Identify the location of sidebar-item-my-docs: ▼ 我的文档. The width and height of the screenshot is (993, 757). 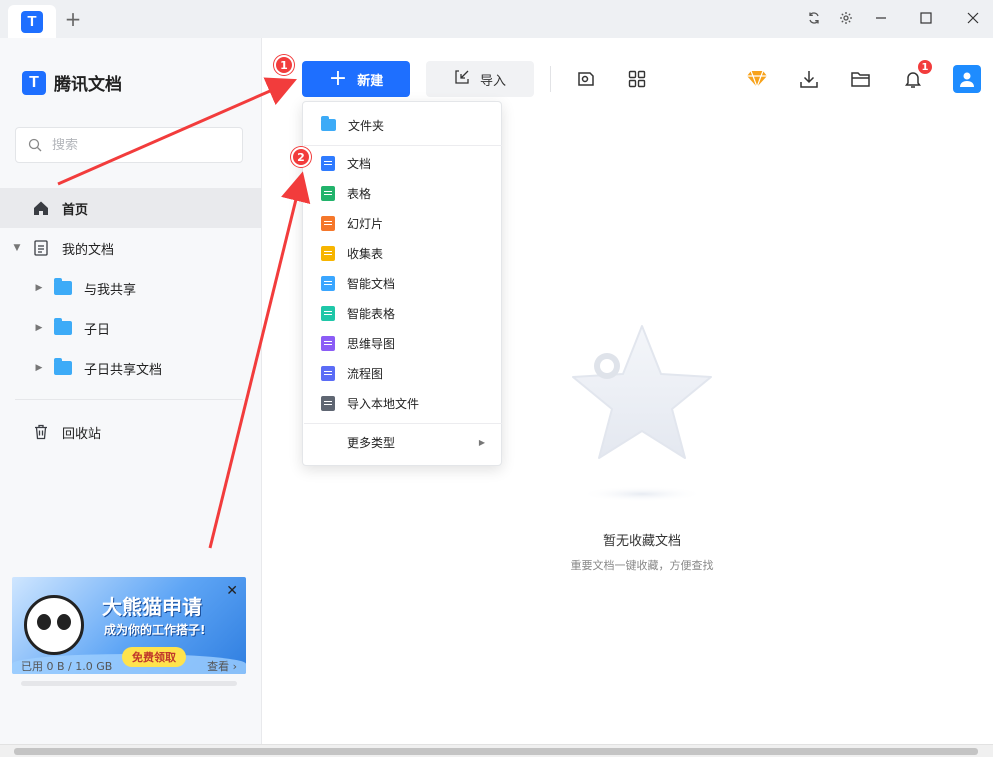
(130, 248).